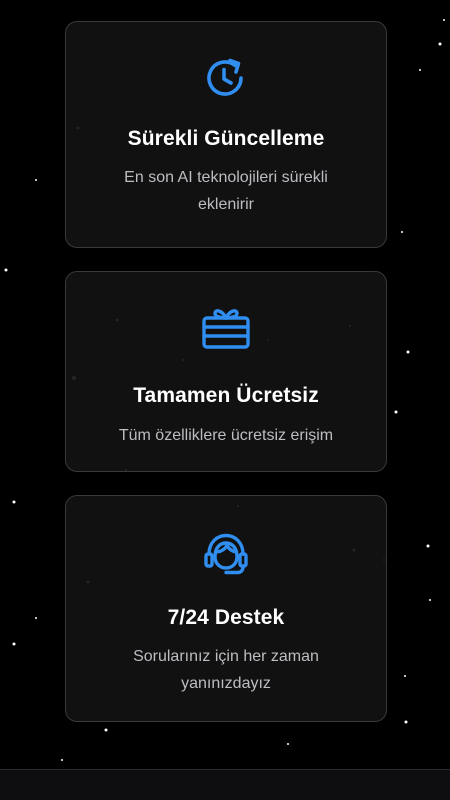  What do you see at coordinates (226, 617) in the screenshot?
I see `feature-title: 7/24 Destek` at bounding box center [226, 617].